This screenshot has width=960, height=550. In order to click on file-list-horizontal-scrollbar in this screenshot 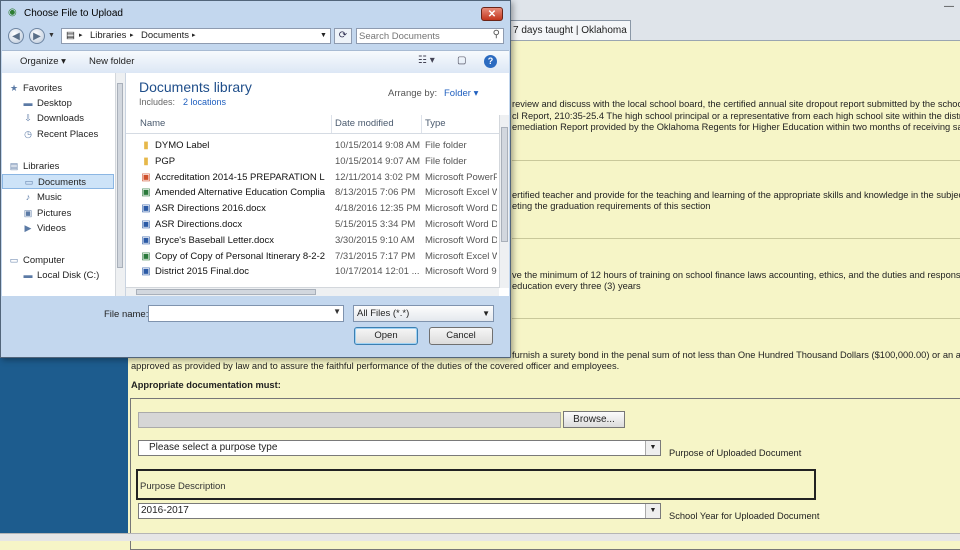, I will do `click(312, 291)`.